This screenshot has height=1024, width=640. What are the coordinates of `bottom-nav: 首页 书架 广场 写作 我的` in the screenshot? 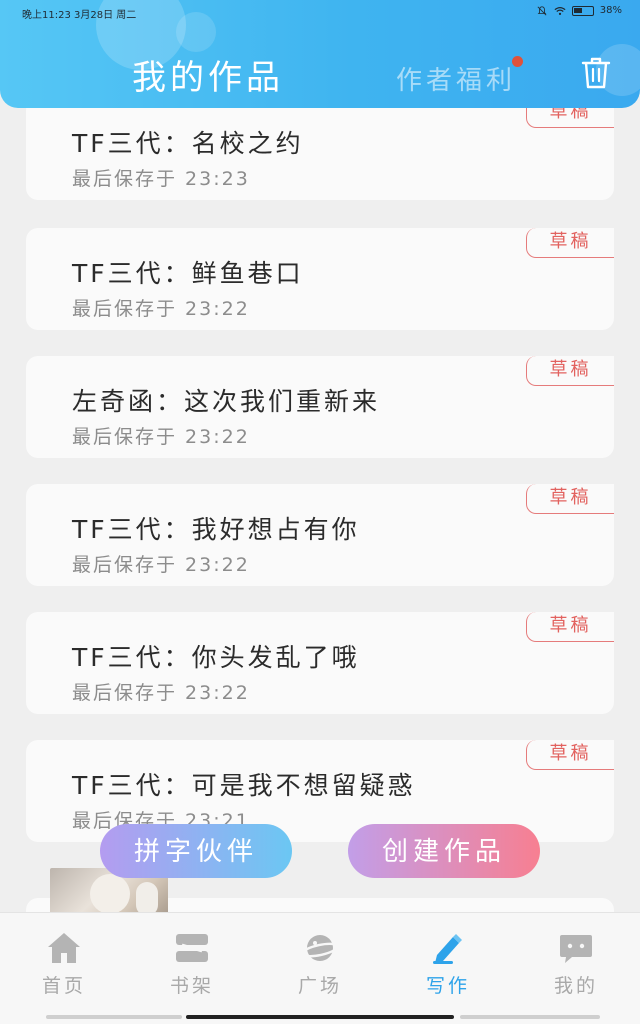 It's located at (320, 968).